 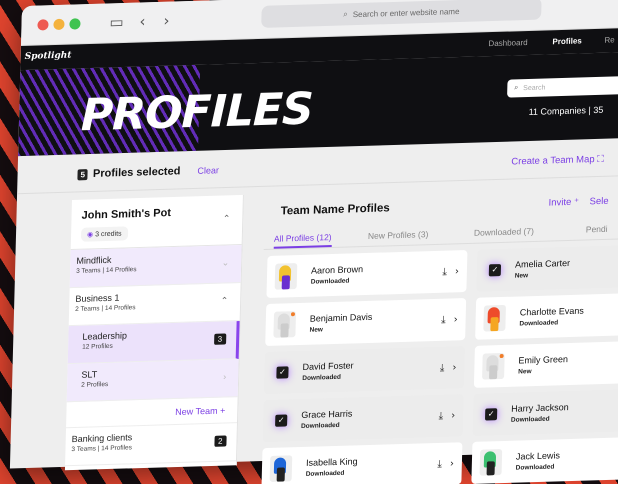 What do you see at coordinates (398, 235) in the screenshot?
I see `tab-new-profiles: New Profiles (3)` at bounding box center [398, 235].